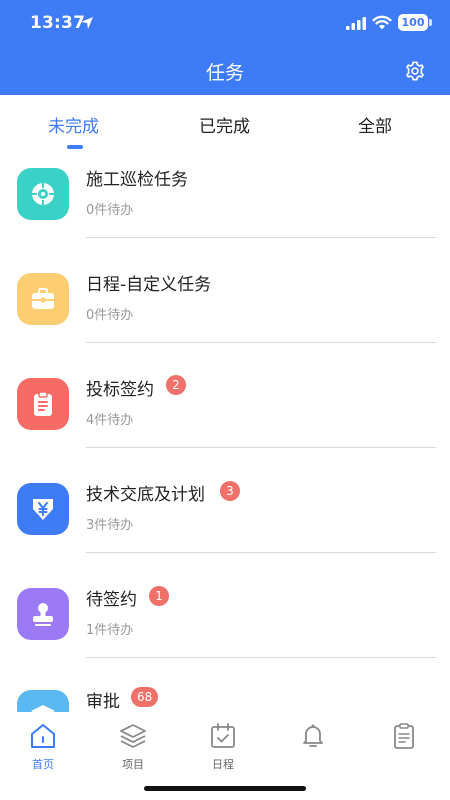 This screenshot has height=800, width=450. What do you see at coordinates (75, 147) in the screenshot?
I see `active-tab-indicator` at bounding box center [75, 147].